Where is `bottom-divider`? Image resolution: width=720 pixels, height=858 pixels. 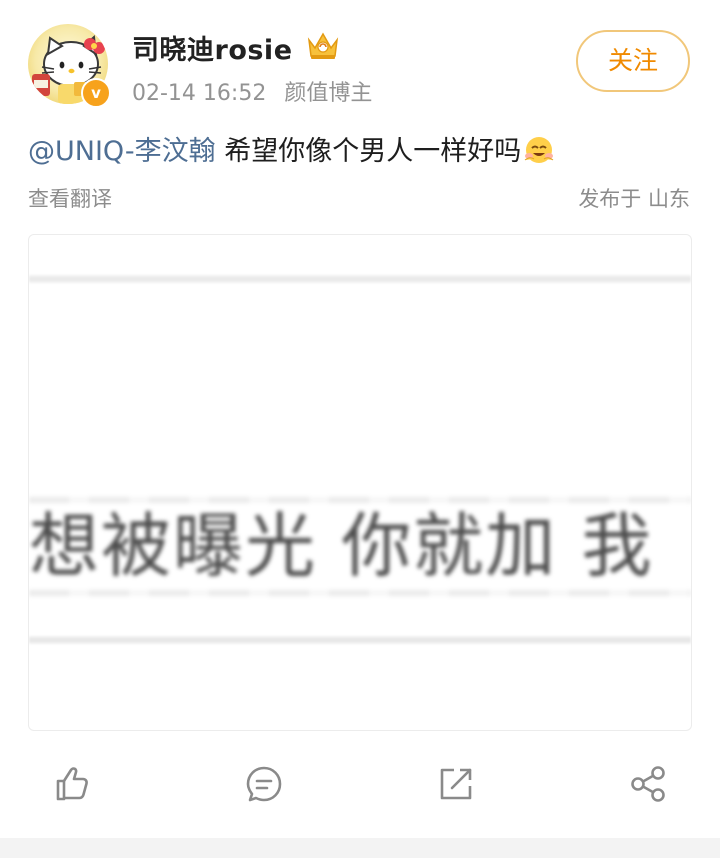
bottom-divider is located at coordinates (360, 848).